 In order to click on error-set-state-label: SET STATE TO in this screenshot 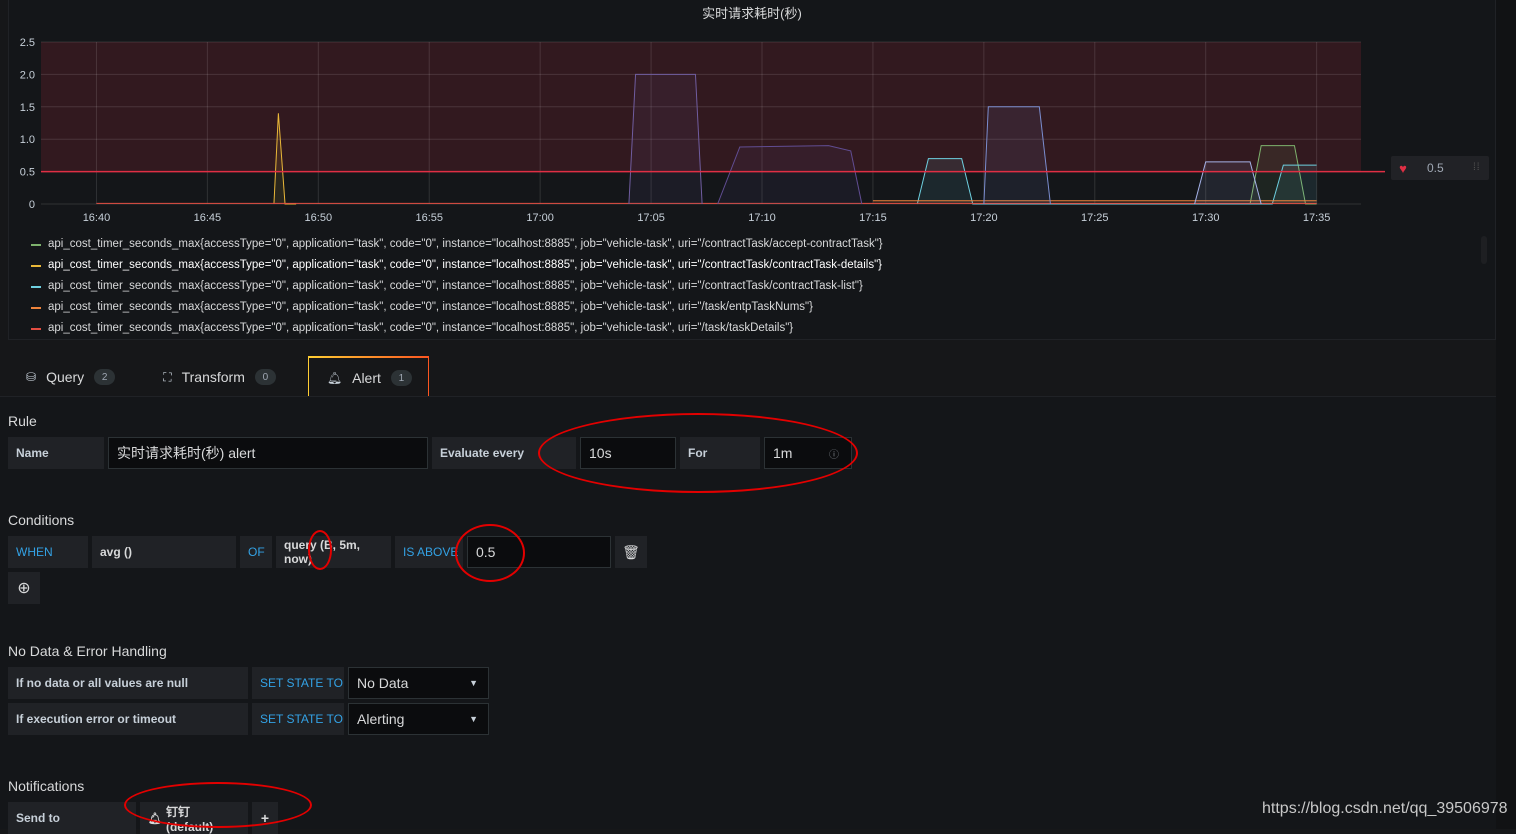, I will do `click(298, 719)`.